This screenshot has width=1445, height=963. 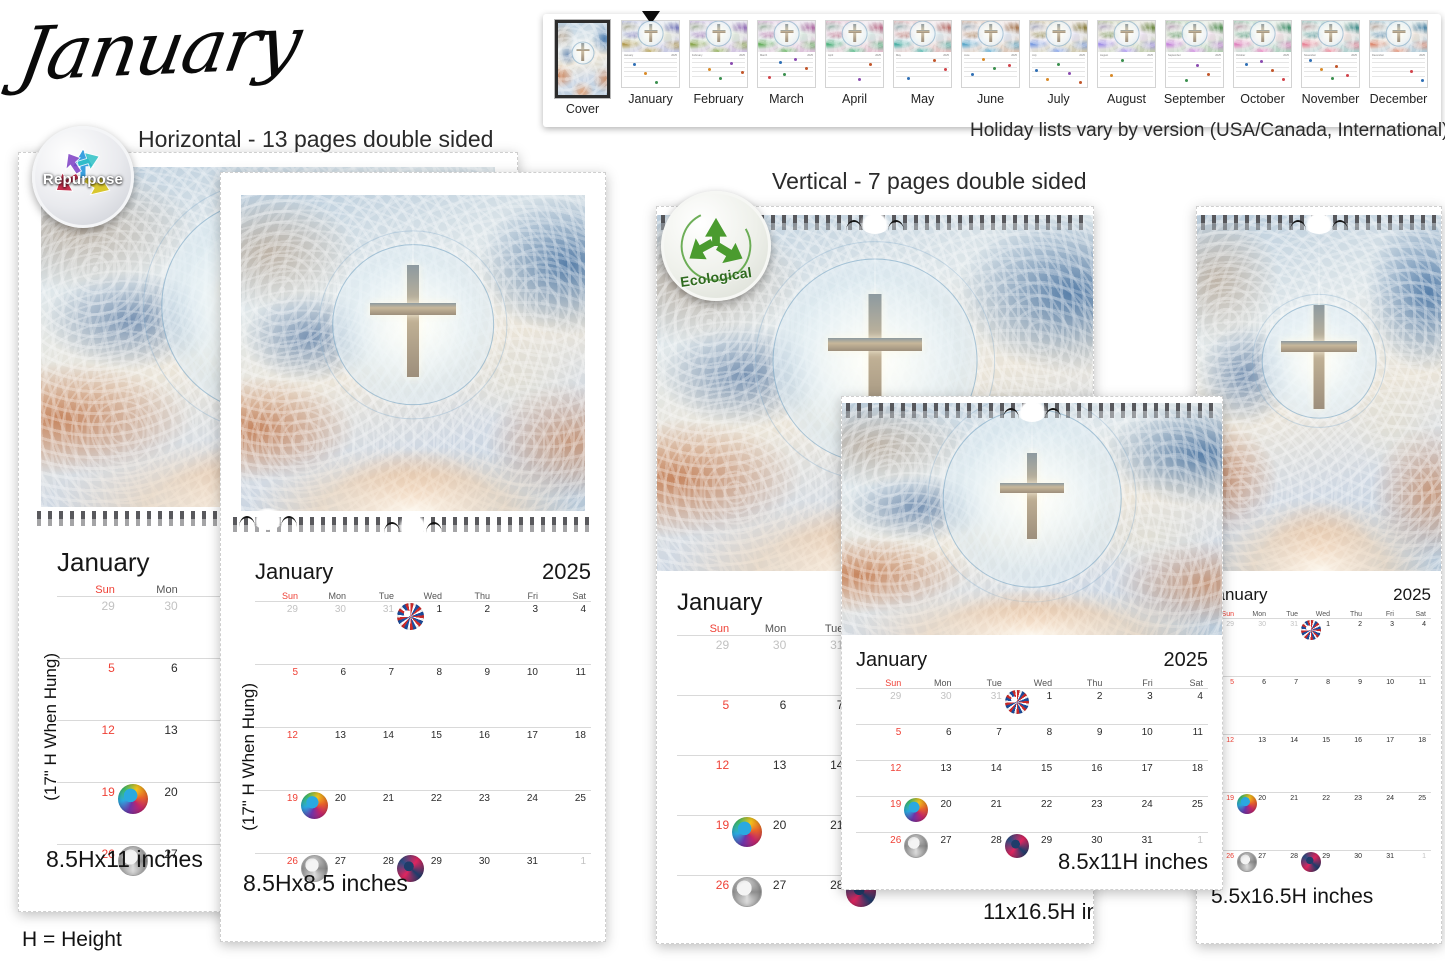 What do you see at coordinates (1398, 63) in the screenshot?
I see `thumbnail-december: December 2025 December` at bounding box center [1398, 63].